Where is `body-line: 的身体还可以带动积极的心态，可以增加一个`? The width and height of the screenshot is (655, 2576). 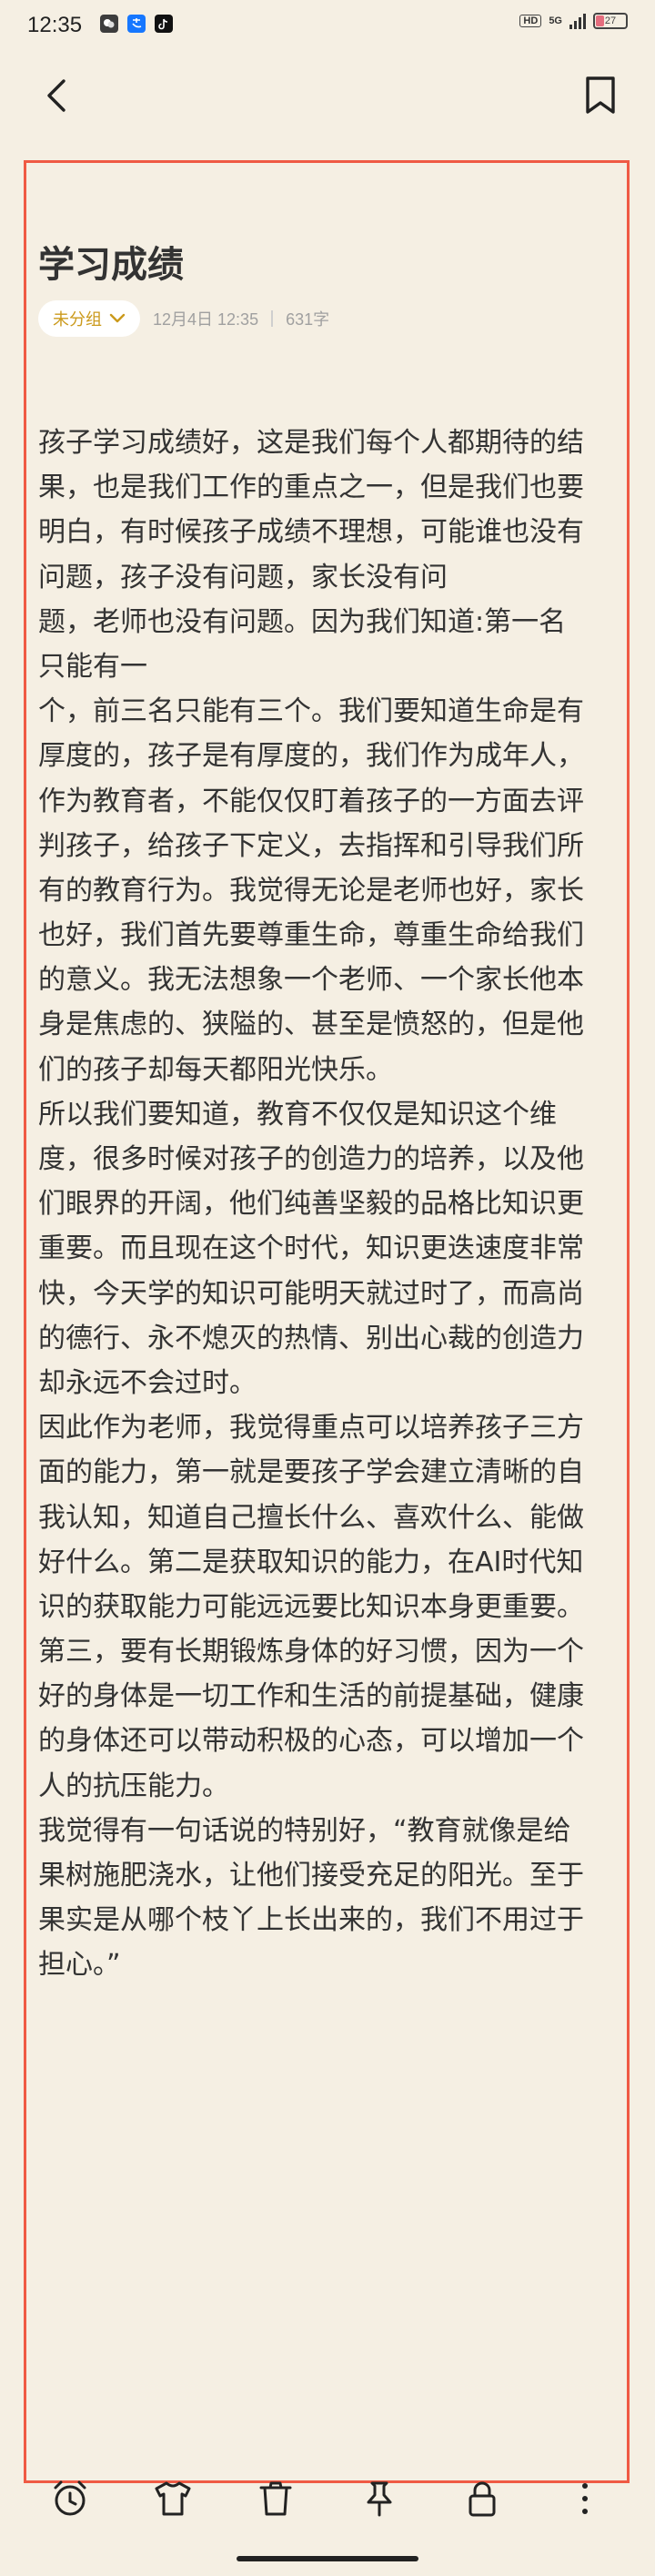
body-line: 的身体还可以带动积极的心态，可以增加一个 is located at coordinates (311, 1741).